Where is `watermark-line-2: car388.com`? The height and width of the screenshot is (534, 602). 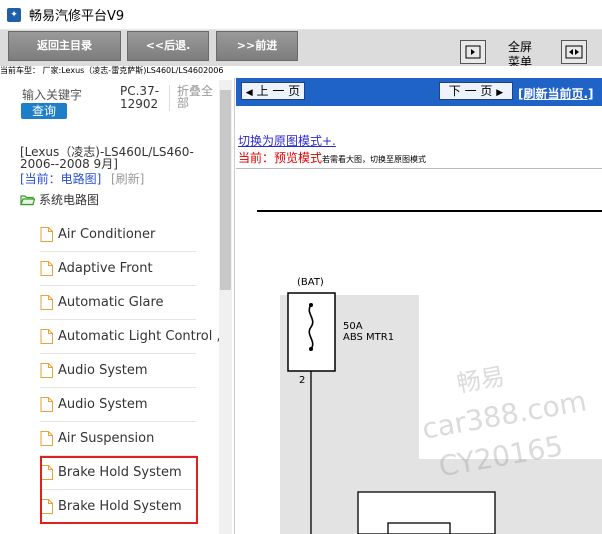
watermark-line-2: car388.com is located at coordinates (504, 414).